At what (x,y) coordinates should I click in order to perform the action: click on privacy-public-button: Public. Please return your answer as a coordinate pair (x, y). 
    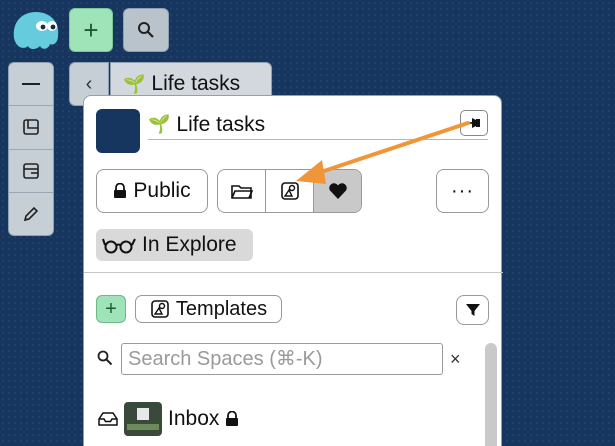
    Looking at the image, I should click on (152, 191).